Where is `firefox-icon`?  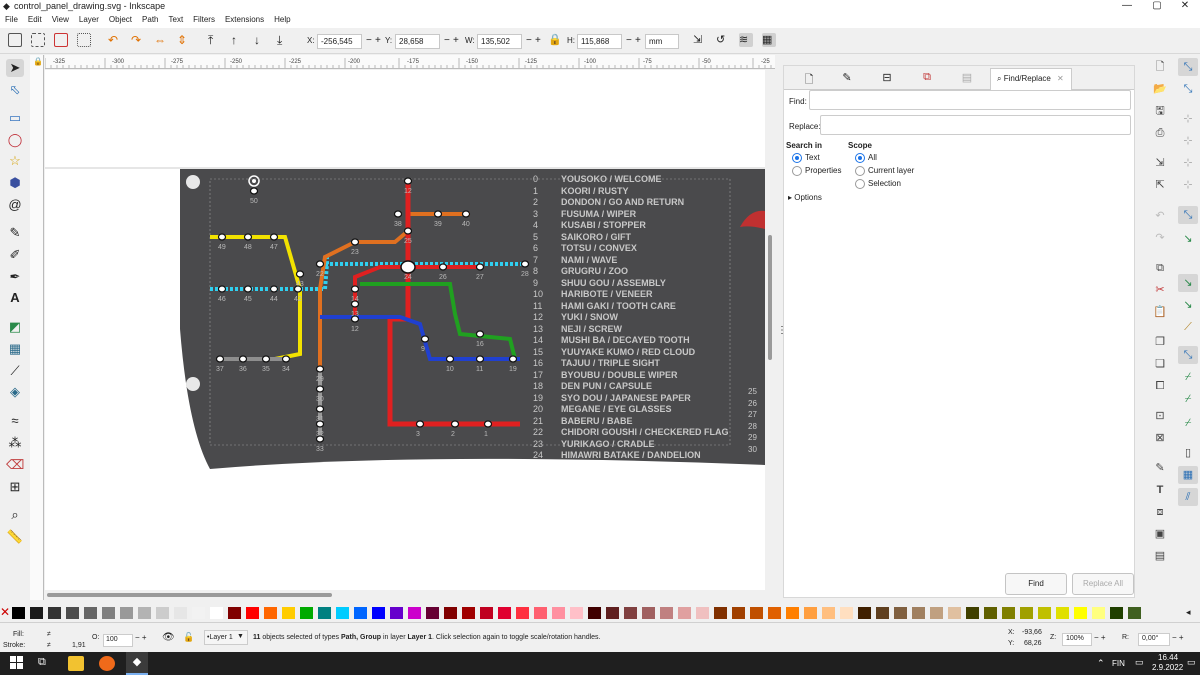 firefox-icon is located at coordinates (107, 663).